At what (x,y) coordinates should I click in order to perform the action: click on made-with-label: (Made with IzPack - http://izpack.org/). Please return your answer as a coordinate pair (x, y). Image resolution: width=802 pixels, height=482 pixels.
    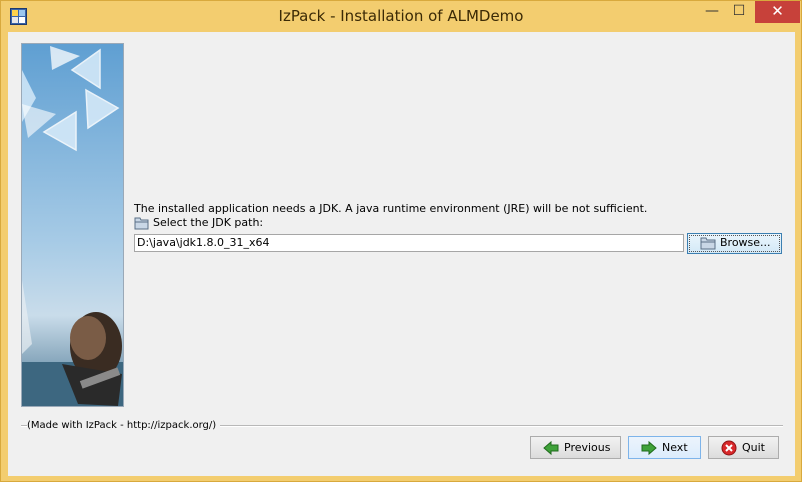
    Looking at the image, I should click on (124, 425).